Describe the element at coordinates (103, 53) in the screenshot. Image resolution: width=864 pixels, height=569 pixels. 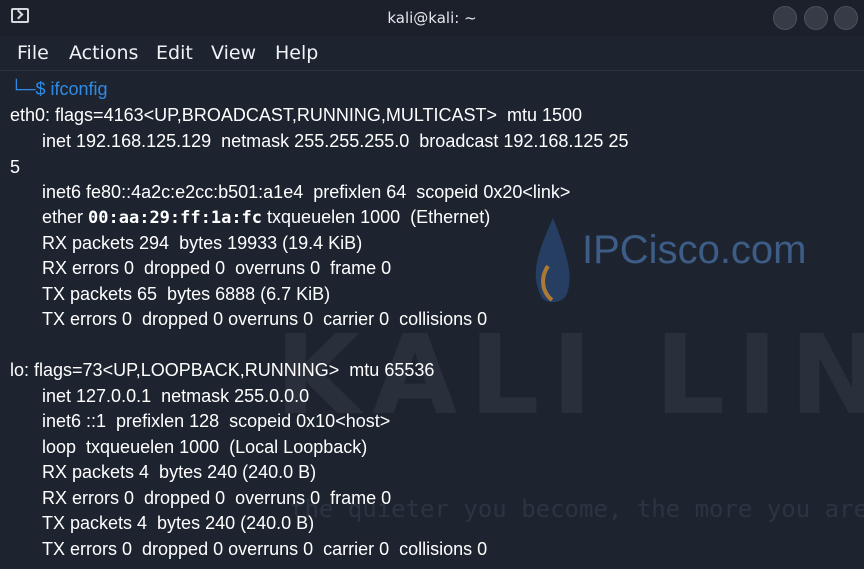
I see `menu-actions: Actions` at that location.